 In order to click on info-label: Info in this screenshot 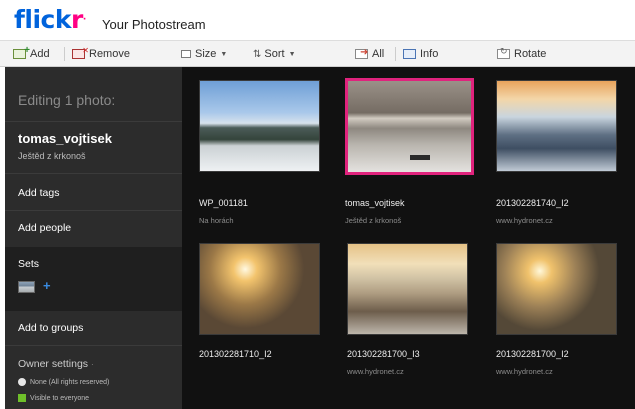, I will do `click(429, 54)`.